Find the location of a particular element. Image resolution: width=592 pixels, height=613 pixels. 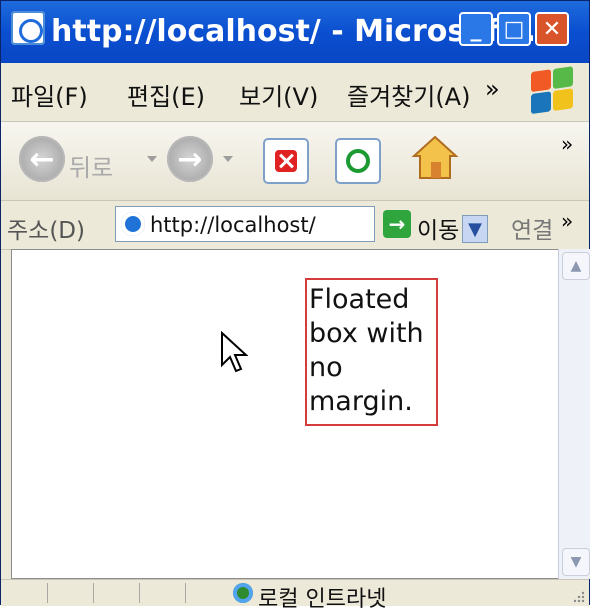

back-button: ← is located at coordinates (42, 159).